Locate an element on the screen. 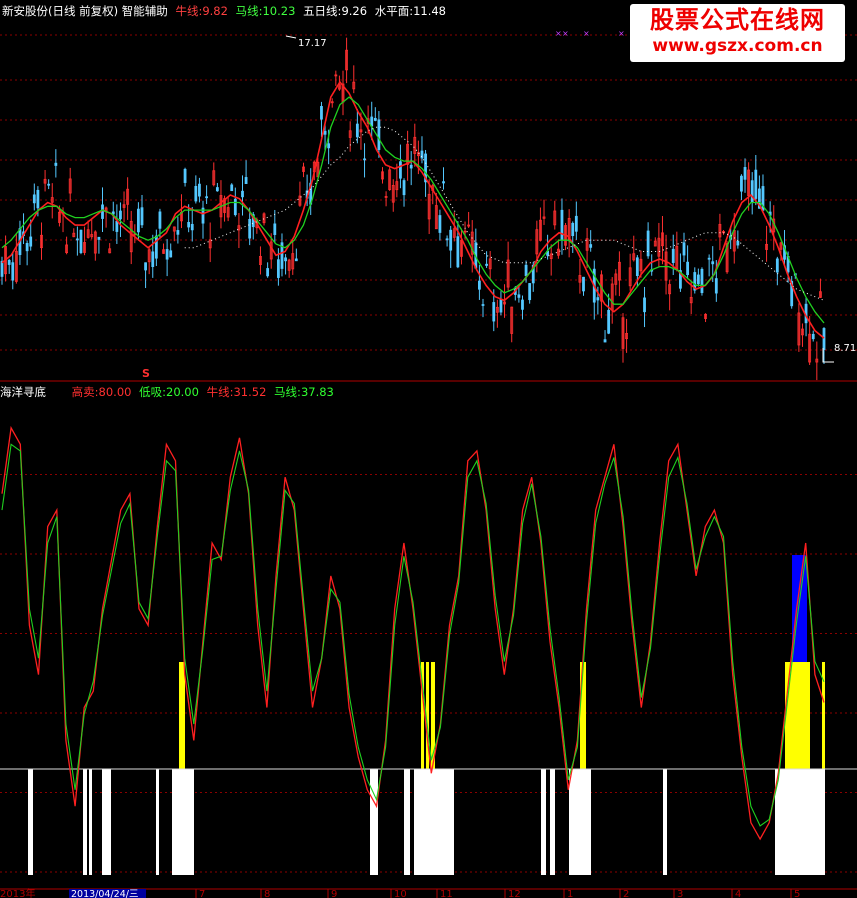  x-month-label: 11 is located at coordinates (446, 893).